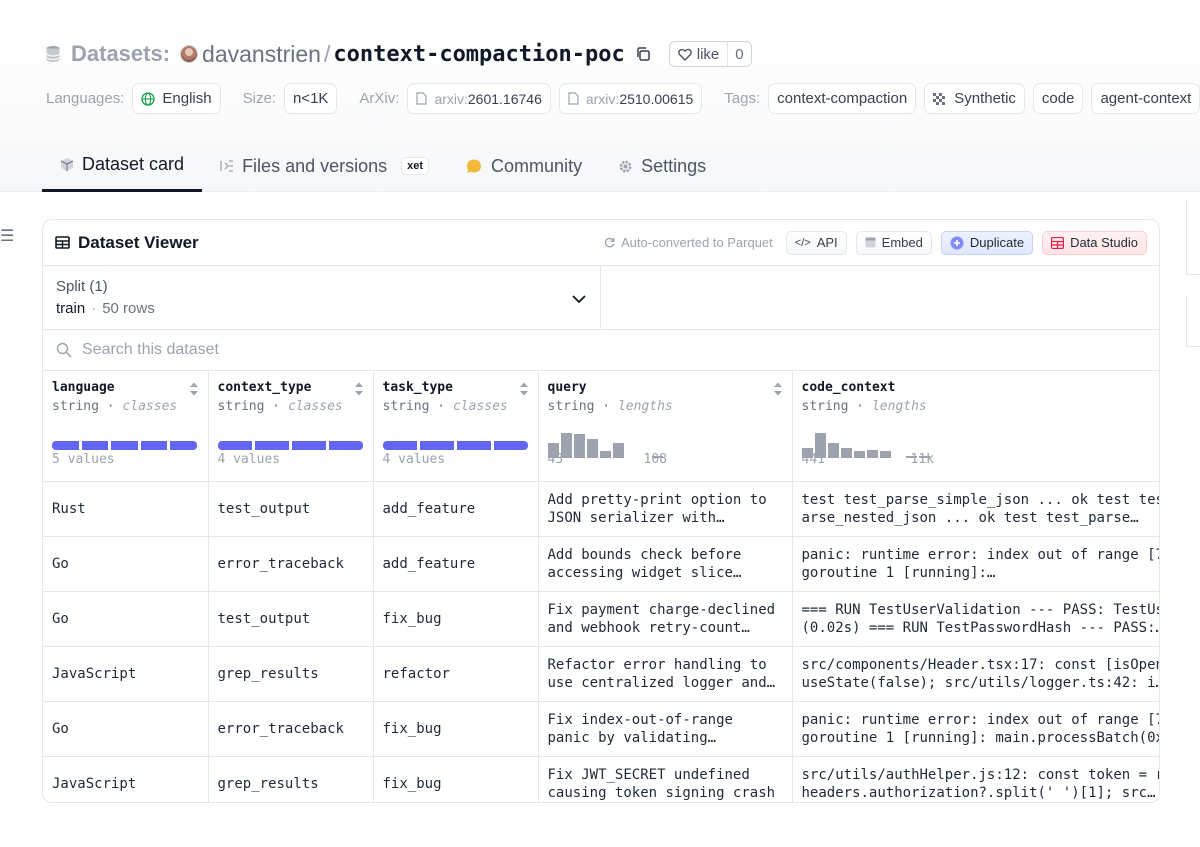 The width and height of the screenshot is (1200, 847). What do you see at coordinates (324, 166) in the screenshot?
I see `tab-files-and-versions: Files and versions xet` at bounding box center [324, 166].